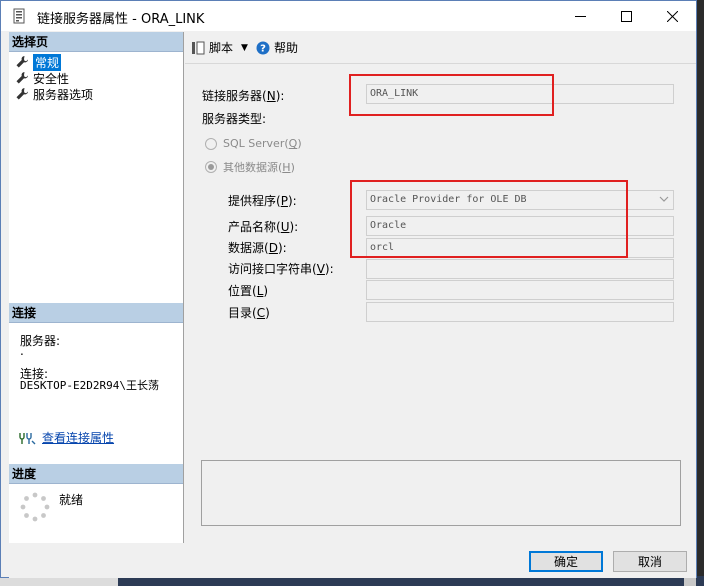 The image size is (704, 586). Describe the element at coordinates (489, 219) in the screenshot. I see `highlight-box-provider-details` at that location.